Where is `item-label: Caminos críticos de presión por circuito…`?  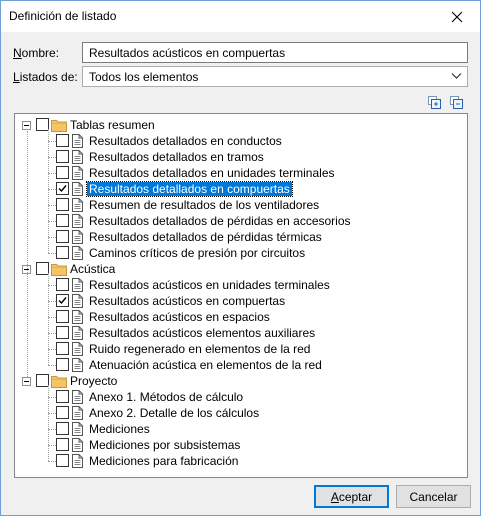 item-label: Caminos críticos de presión por circuito… is located at coordinates (197, 253).